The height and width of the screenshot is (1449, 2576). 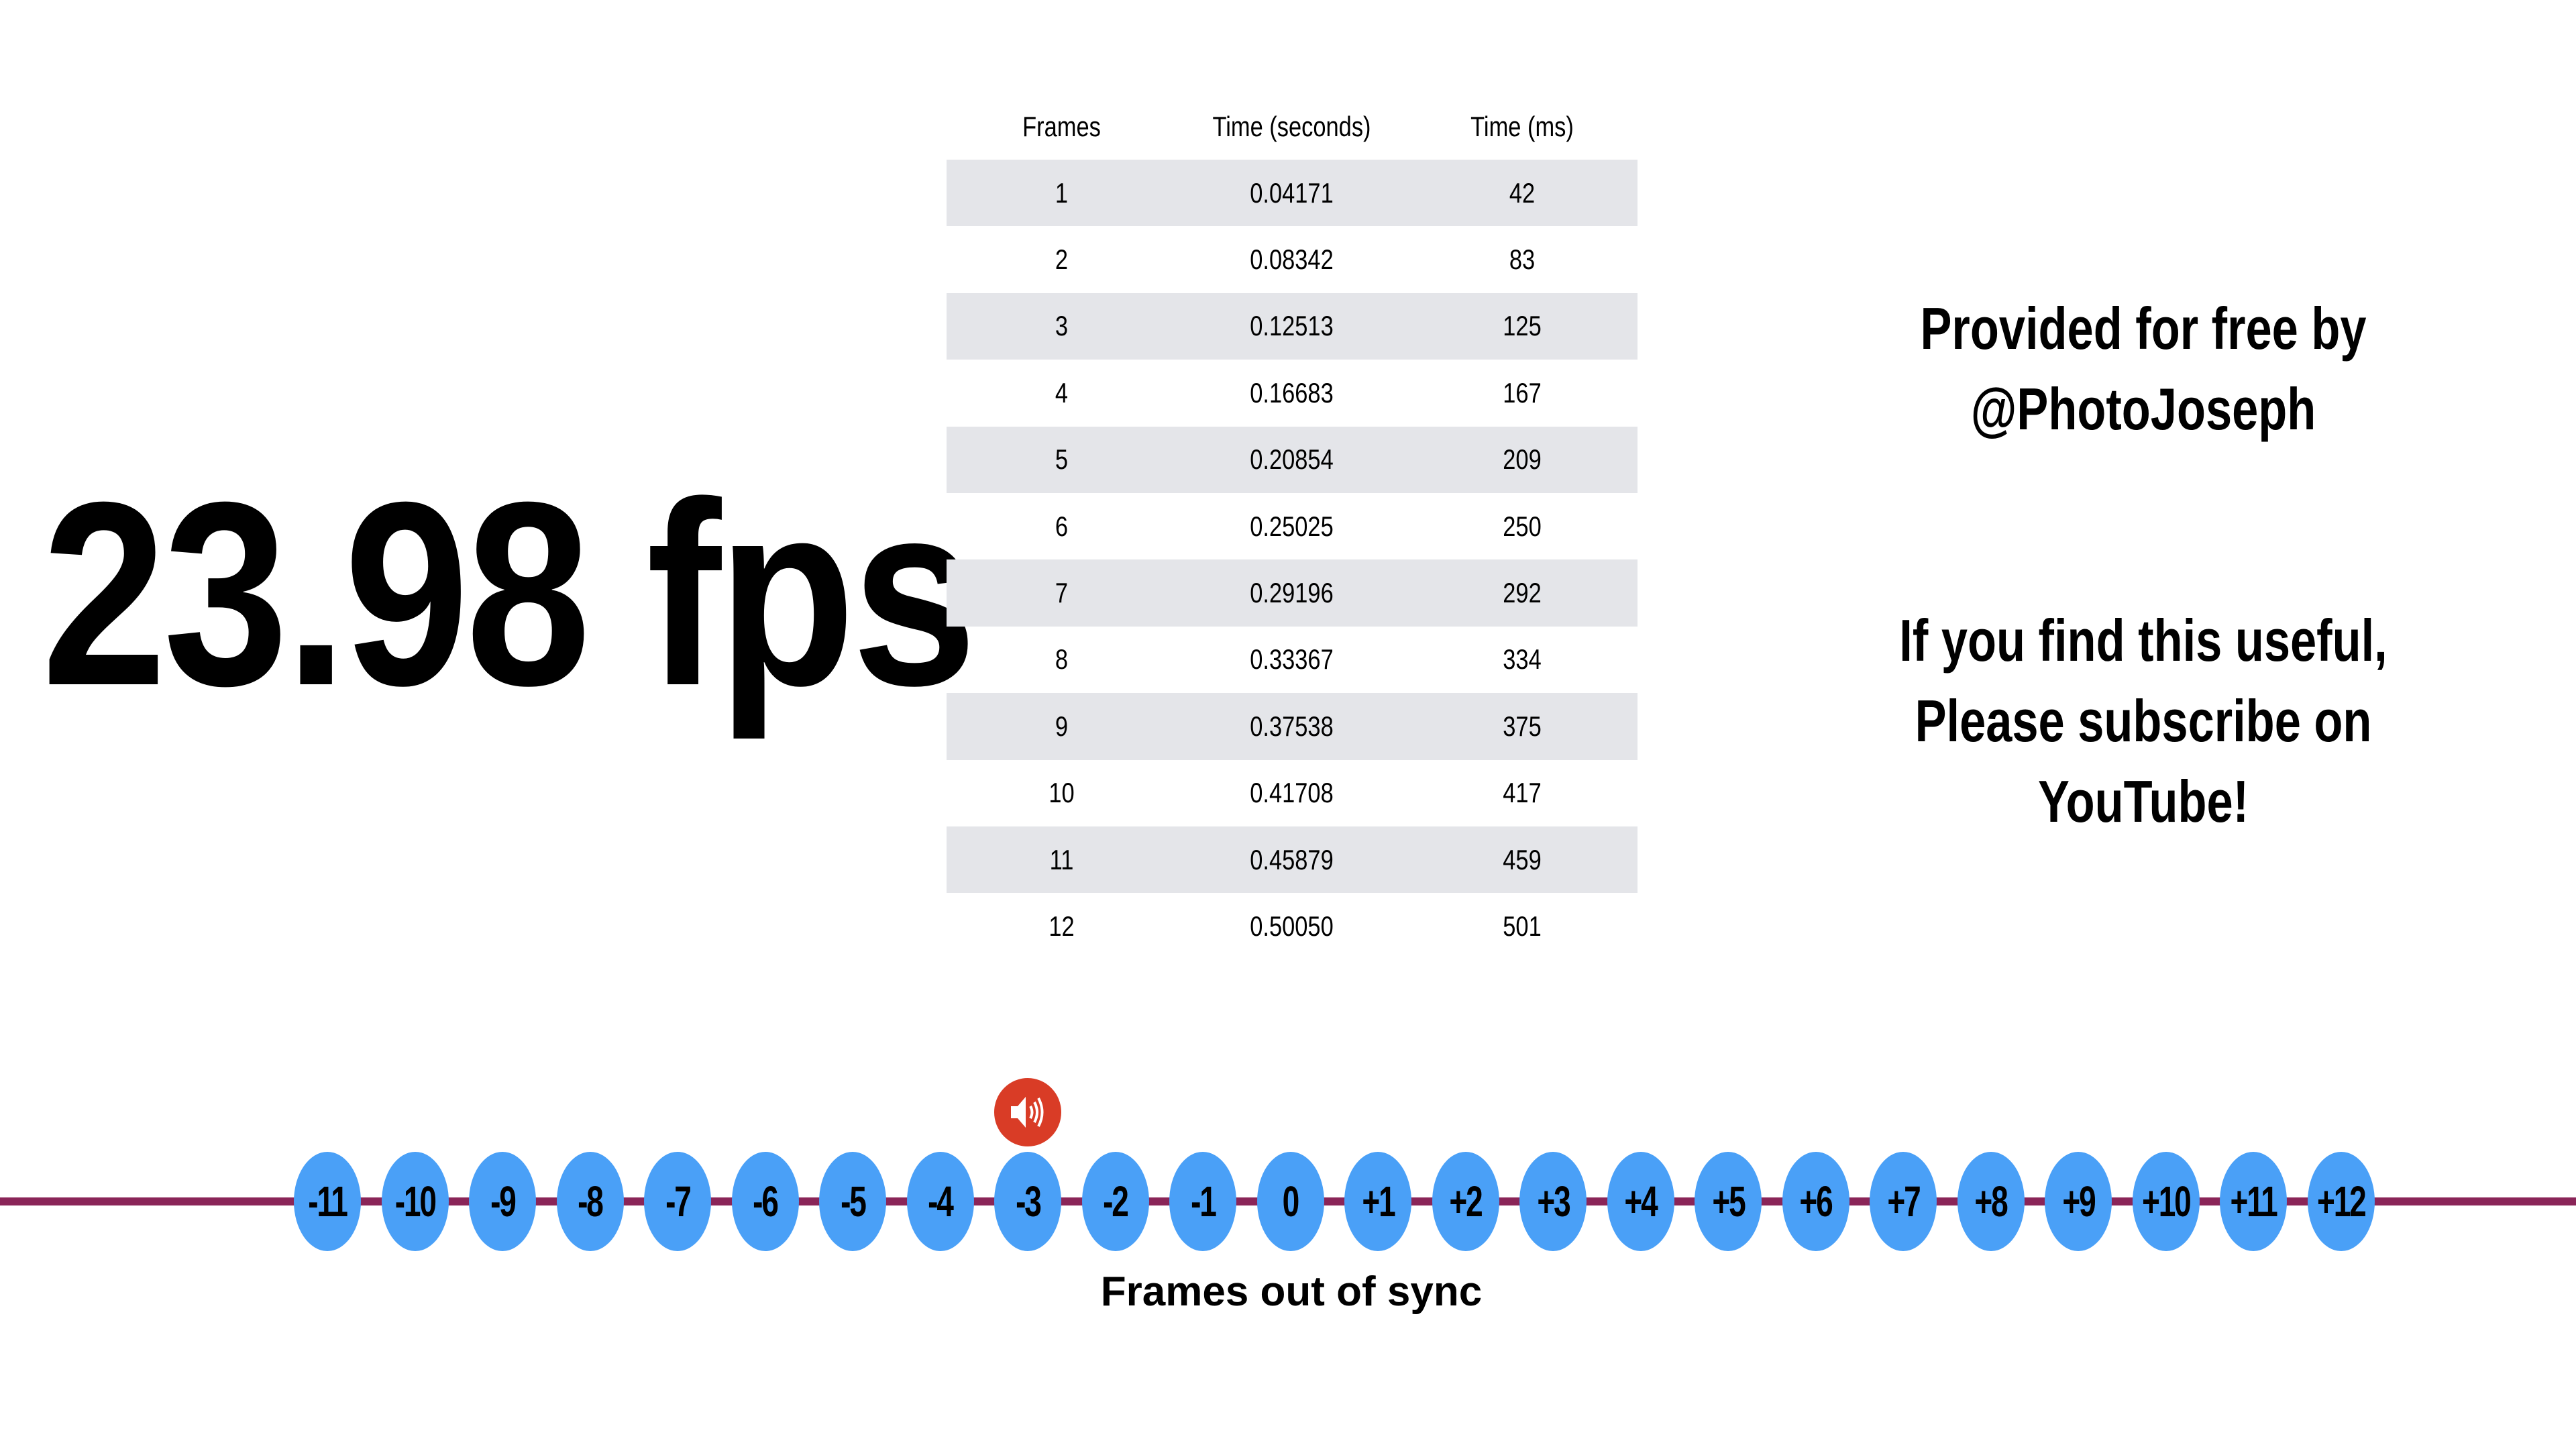 I want to click on audio-marker, so click(x=1027, y=1112).